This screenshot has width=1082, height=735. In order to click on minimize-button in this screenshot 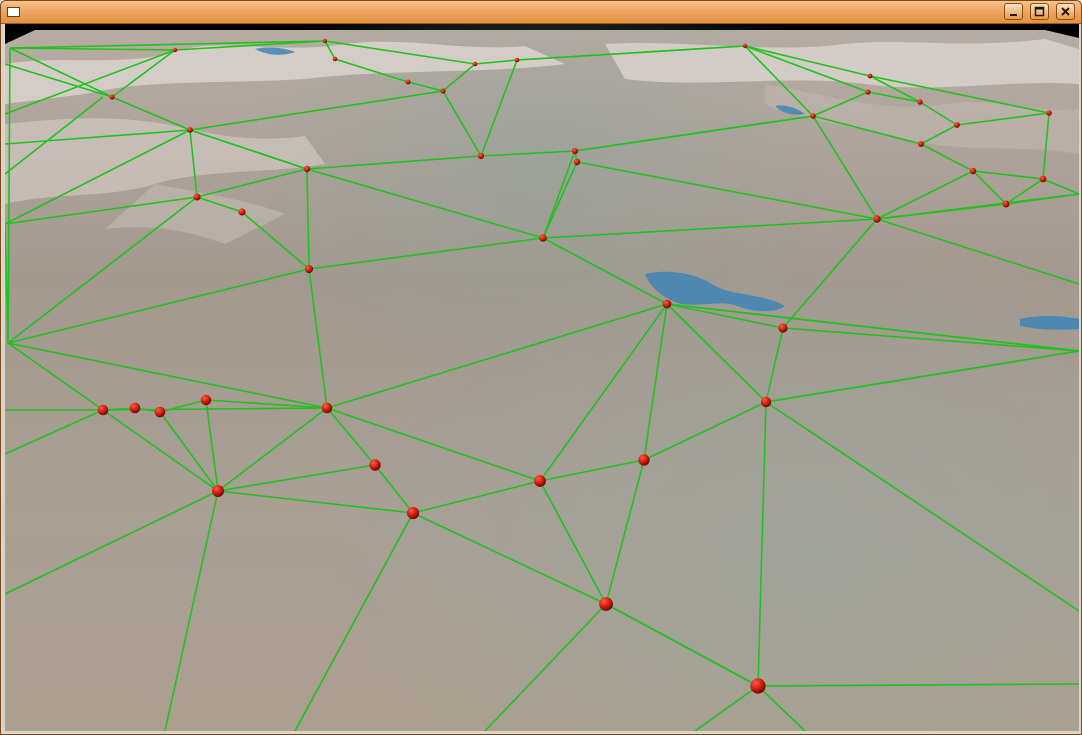, I will do `click(1013, 11)`.